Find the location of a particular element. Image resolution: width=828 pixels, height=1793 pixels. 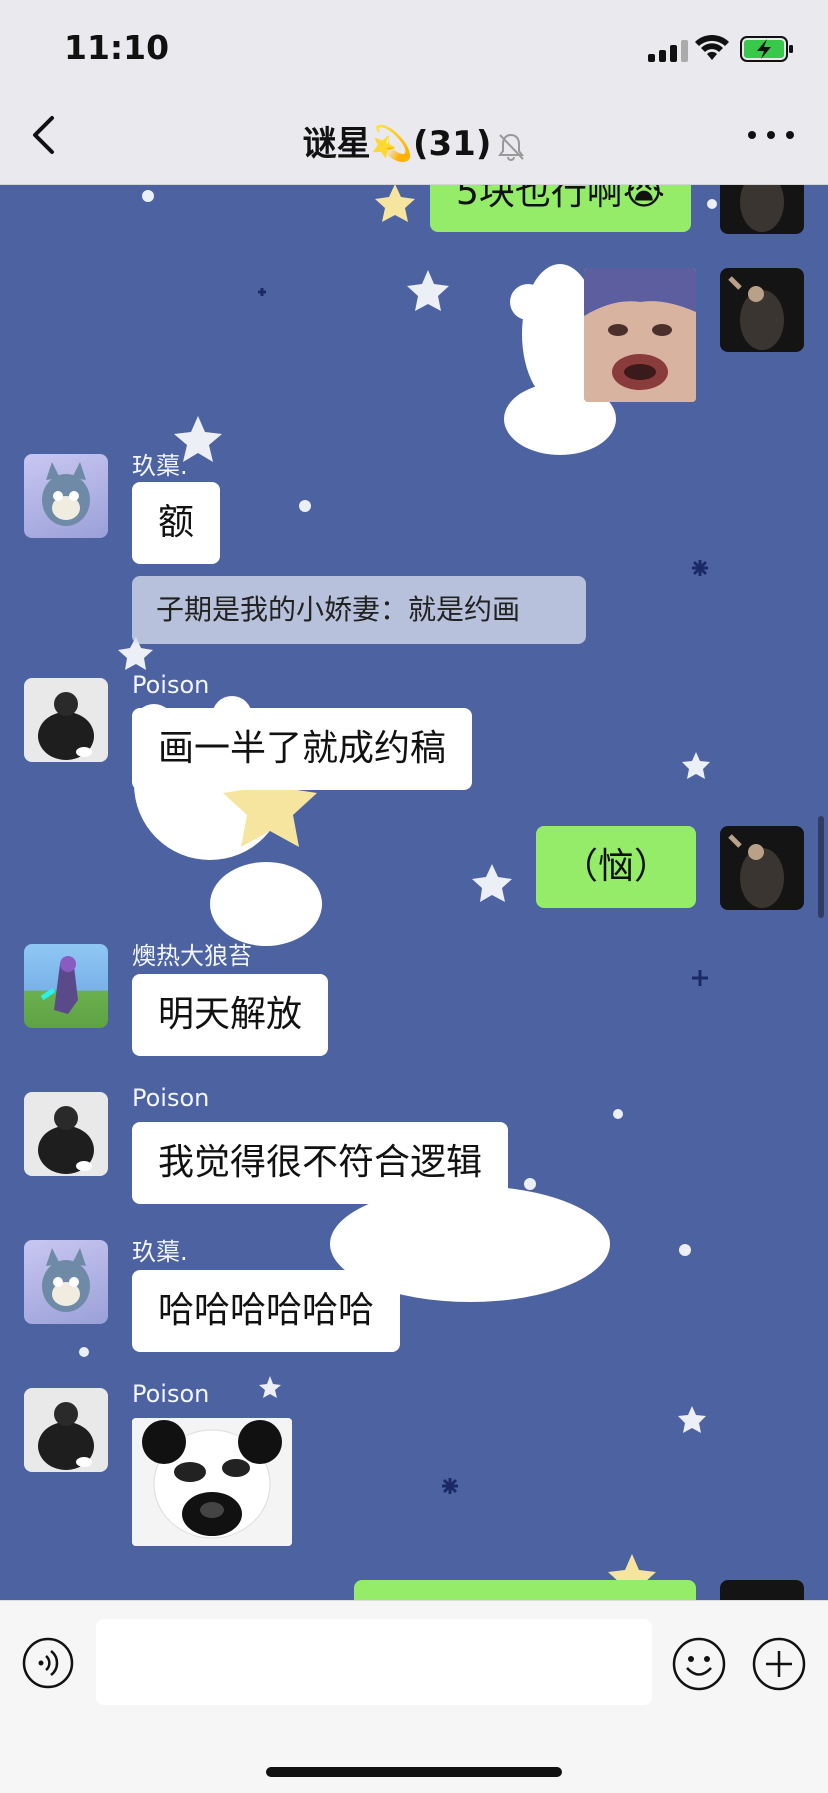

chat-title: 谜星💫(31) is located at coordinates (414, 140).